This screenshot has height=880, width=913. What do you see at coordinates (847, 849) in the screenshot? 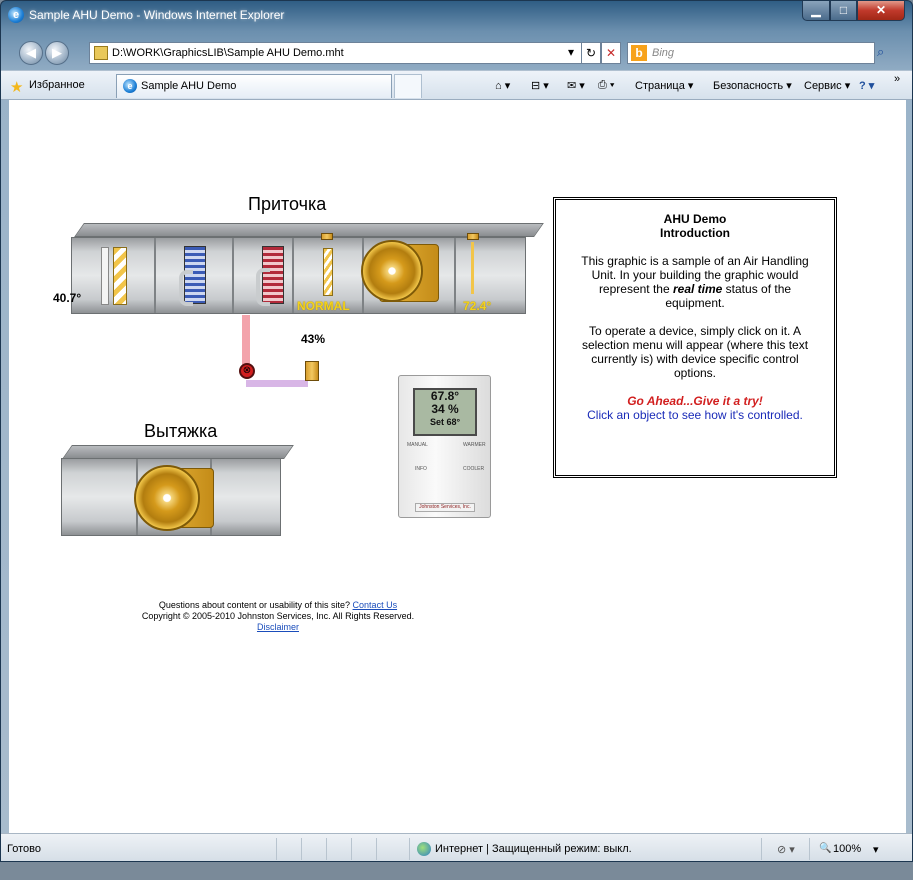
I see `zoom-level: 100%` at bounding box center [847, 849].